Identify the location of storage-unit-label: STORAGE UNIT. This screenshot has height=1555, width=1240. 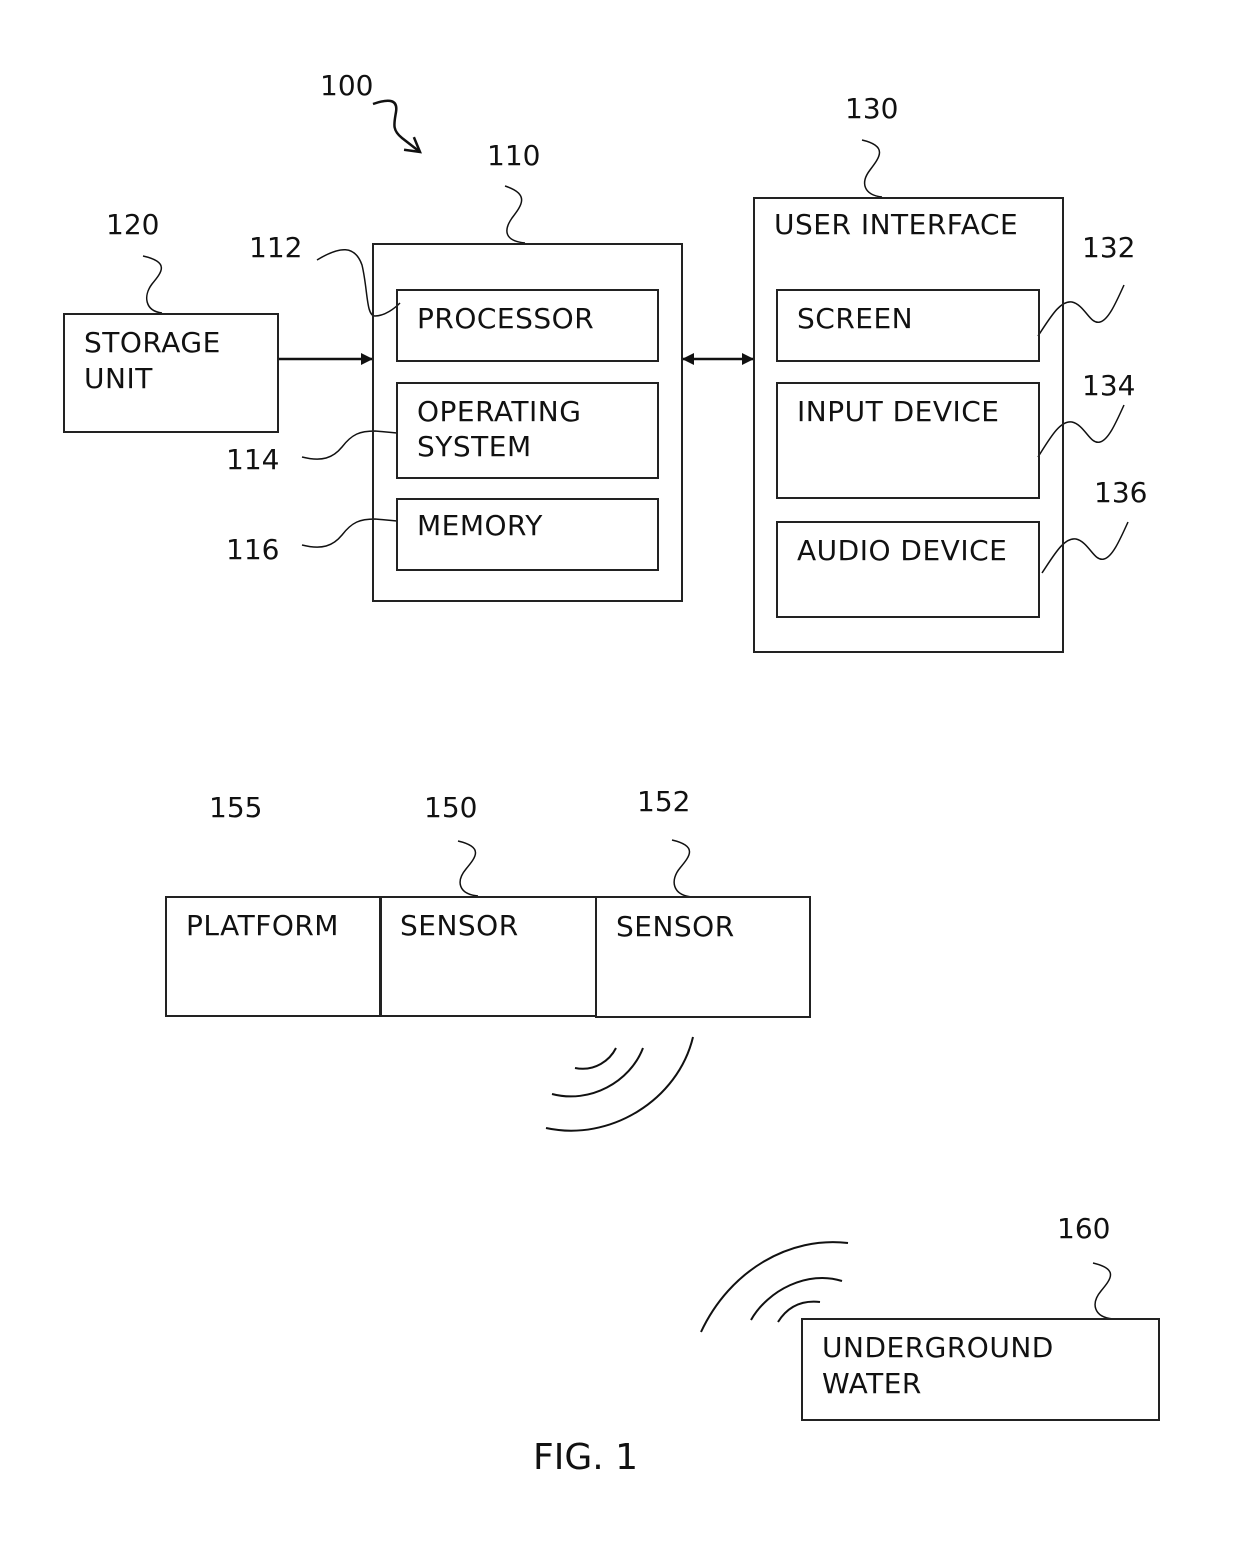
(152, 360).